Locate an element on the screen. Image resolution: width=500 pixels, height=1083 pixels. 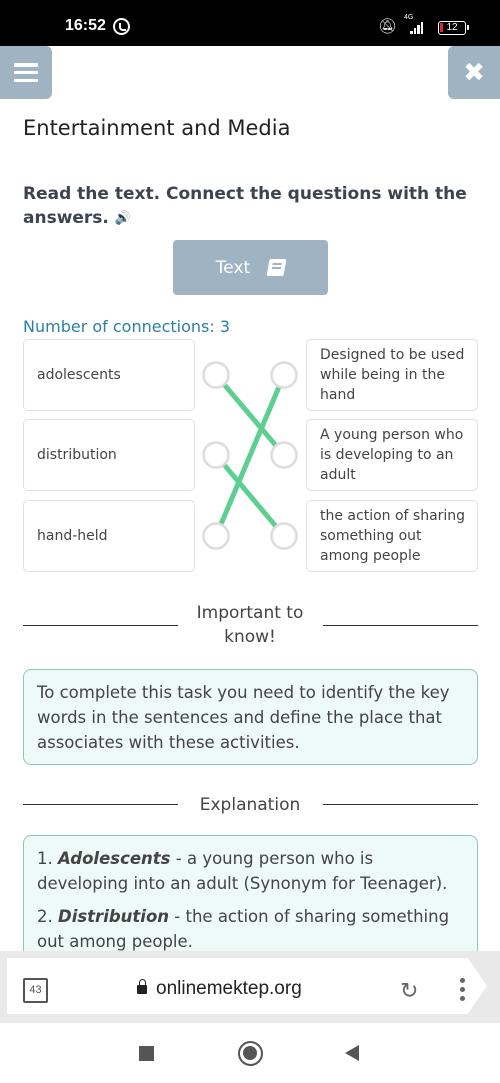
left-card-label: hand-held is located at coordinates (72, 536).